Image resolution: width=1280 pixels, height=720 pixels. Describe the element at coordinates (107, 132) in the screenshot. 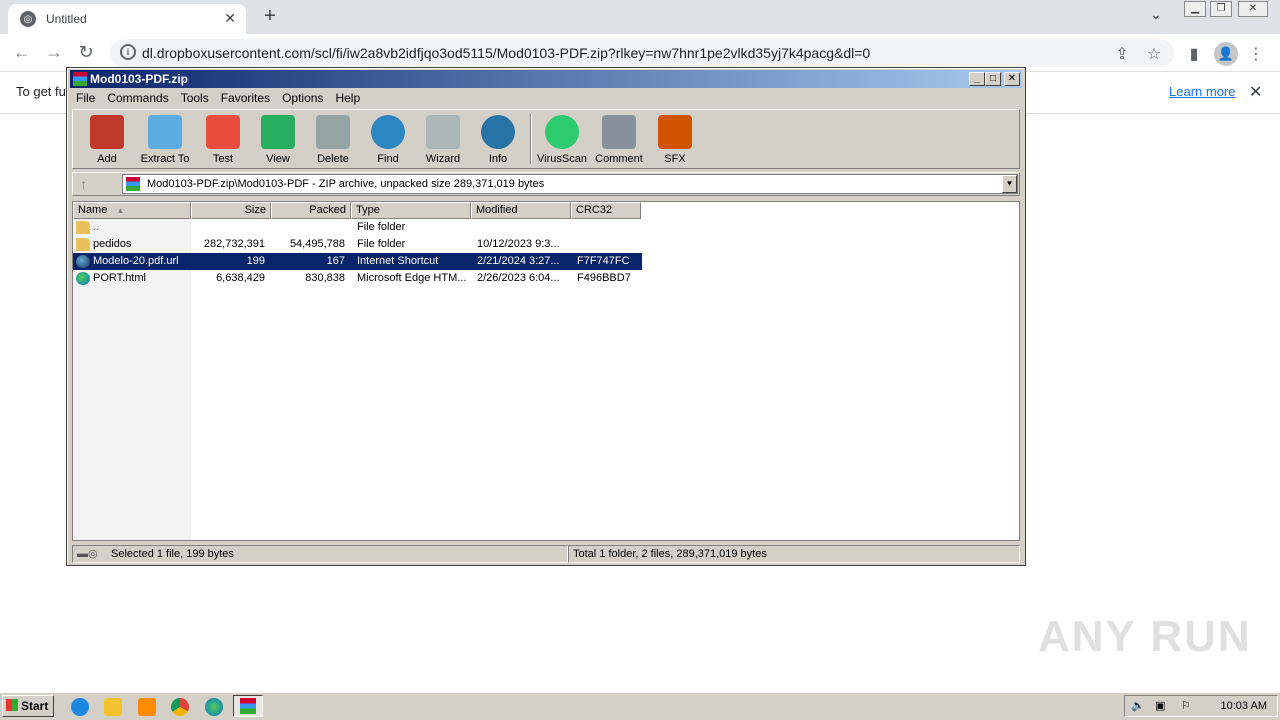

I see `add-archive-icon` at that location.